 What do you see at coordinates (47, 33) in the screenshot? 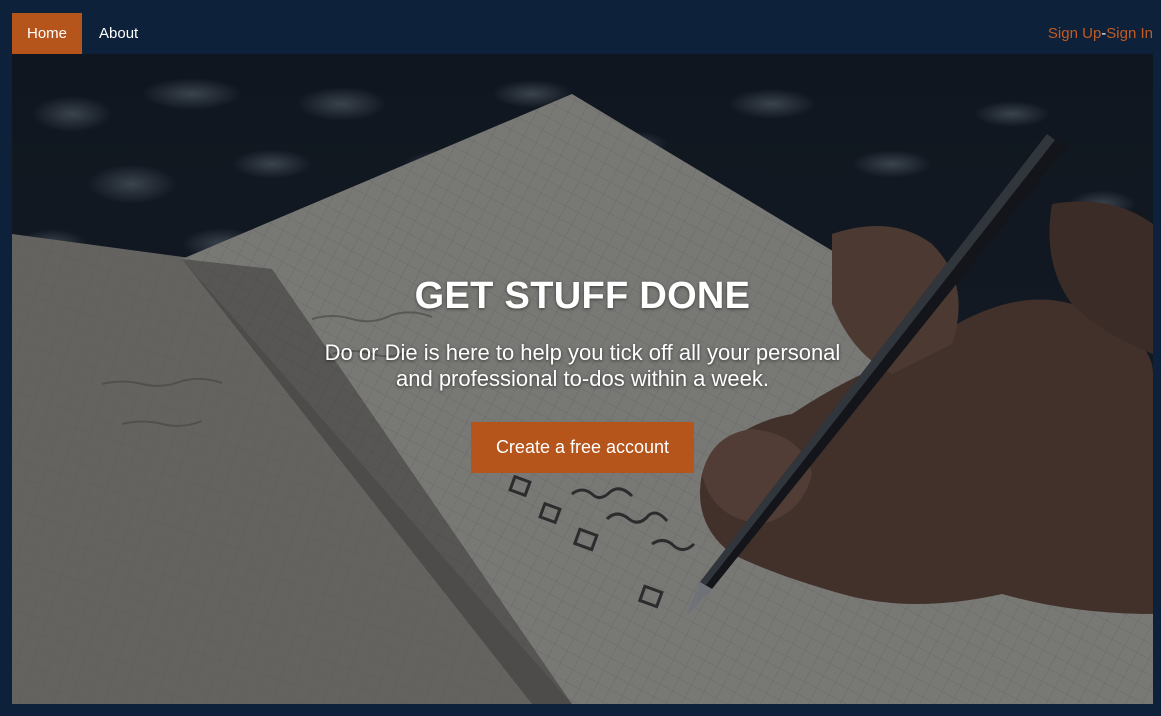
I see `nav-home-link: Home` at bounding box center [47, 33].